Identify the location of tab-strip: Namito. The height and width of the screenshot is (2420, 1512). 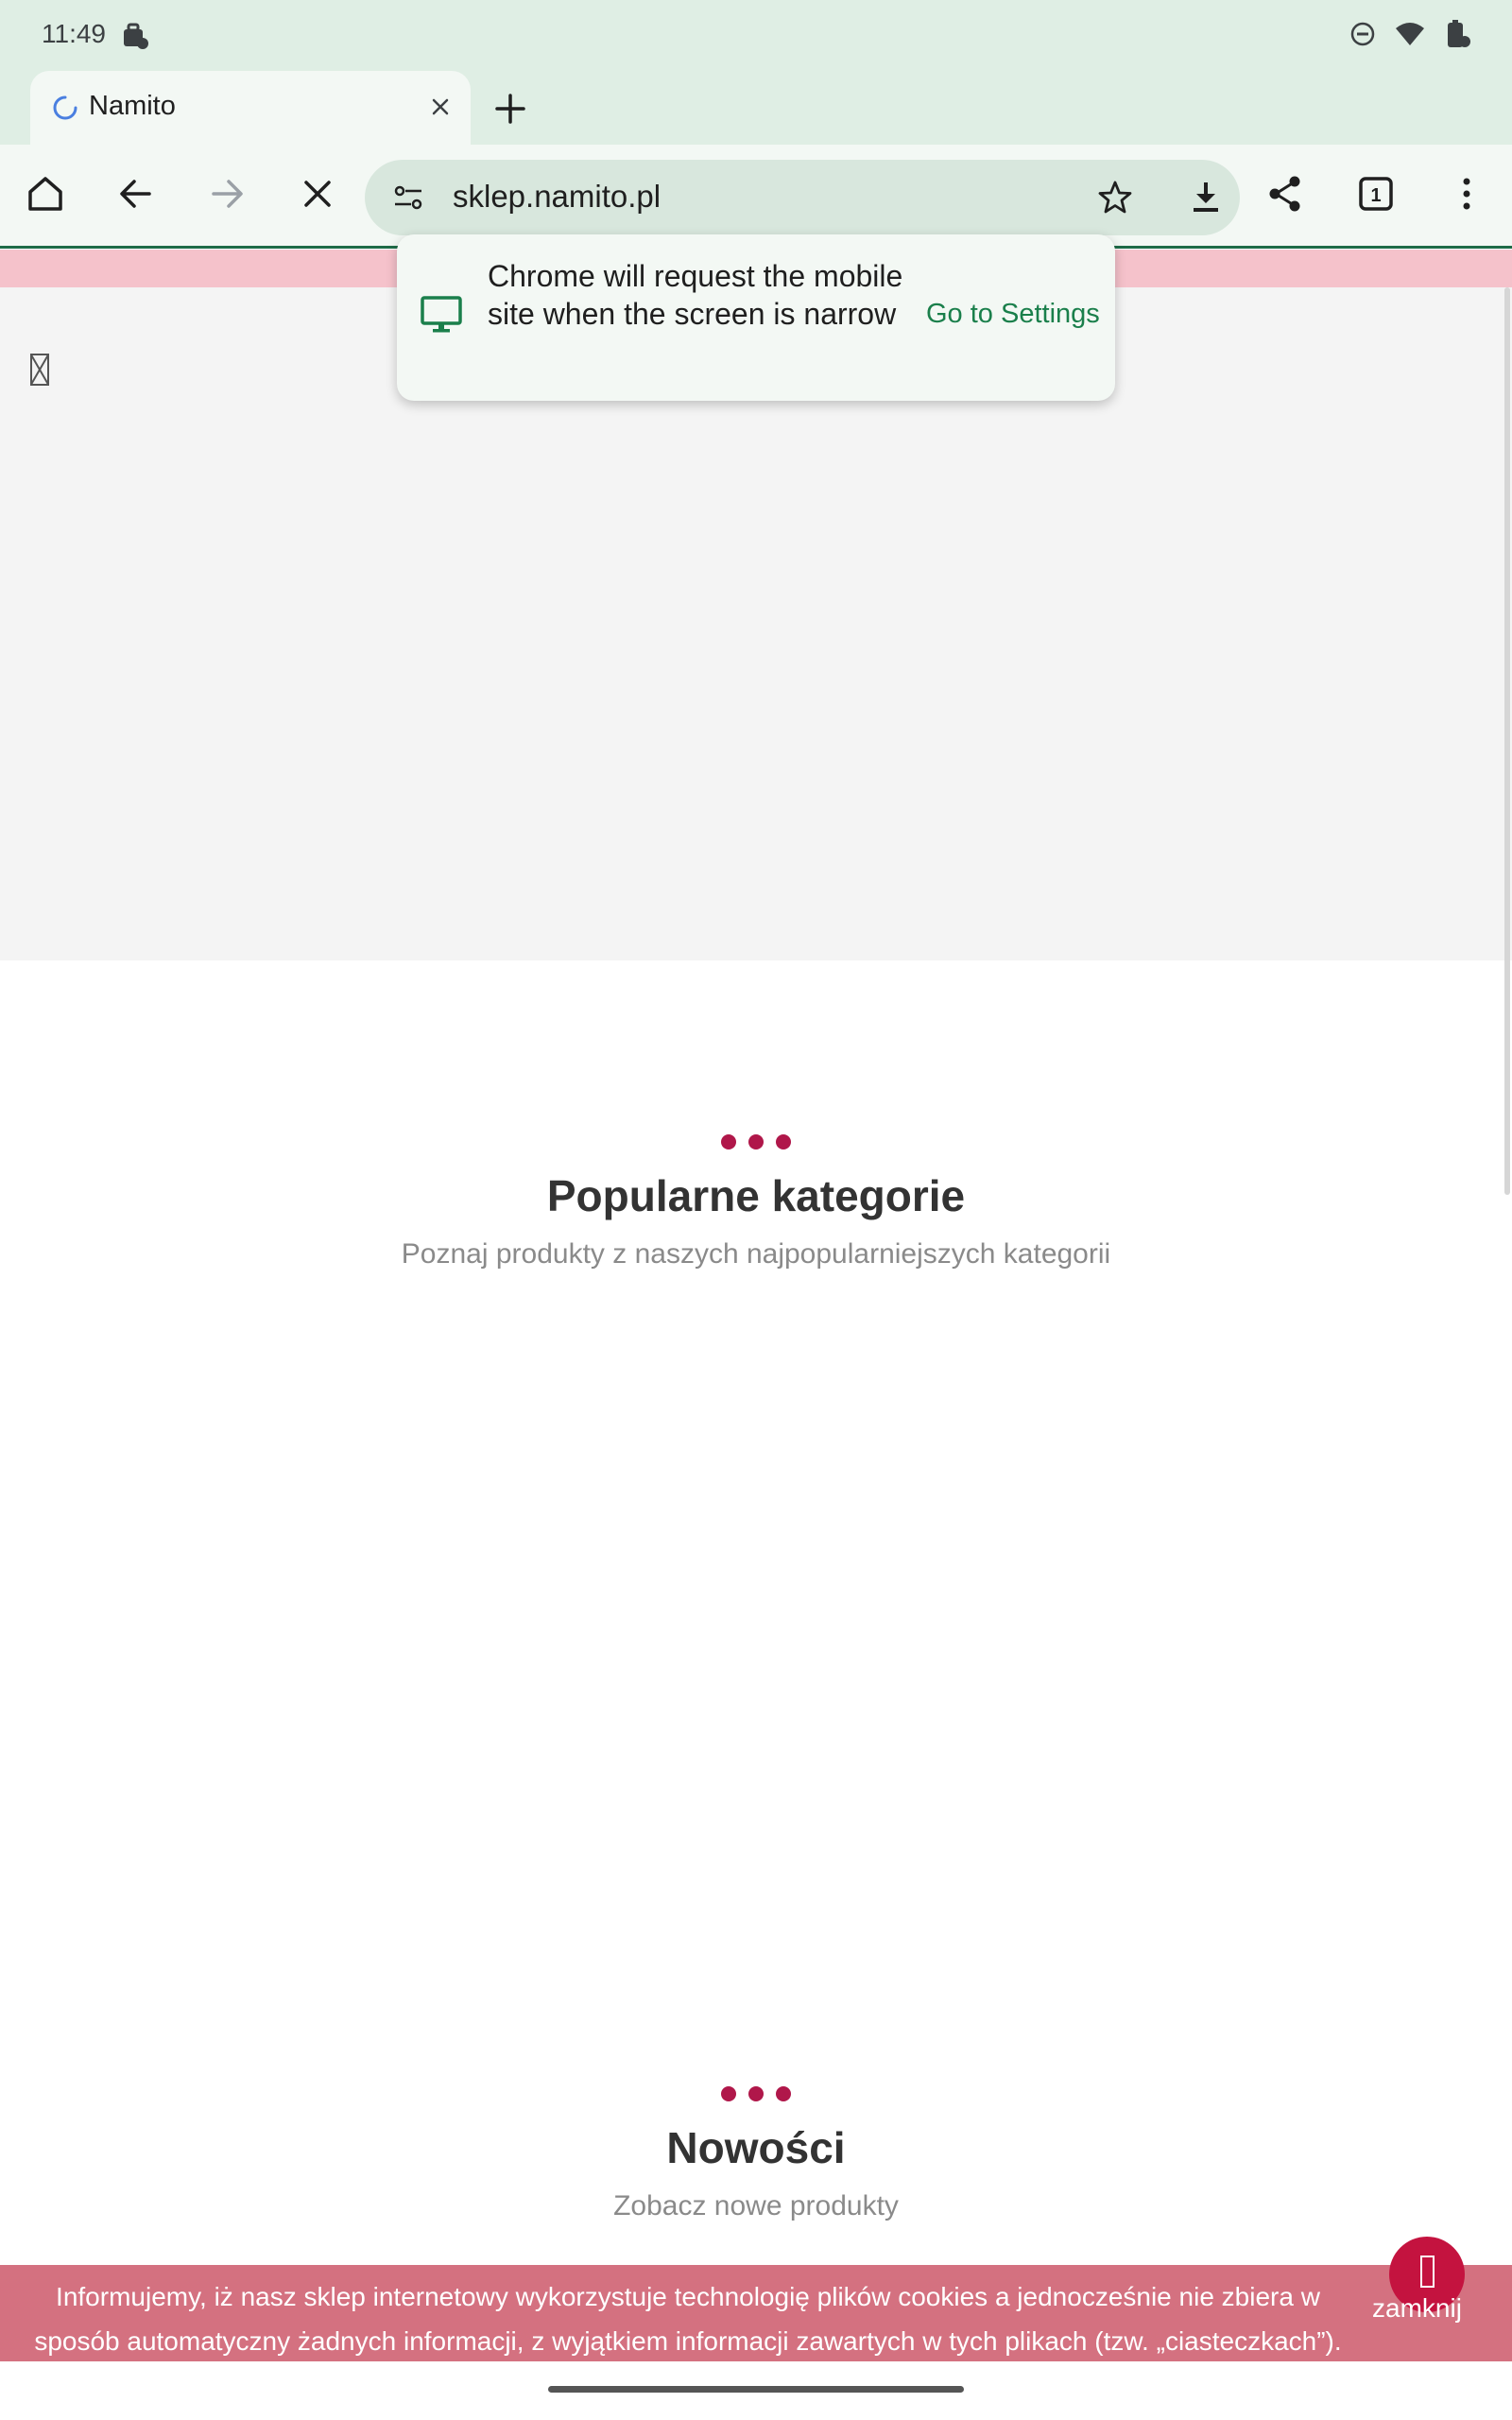
(756, 108).